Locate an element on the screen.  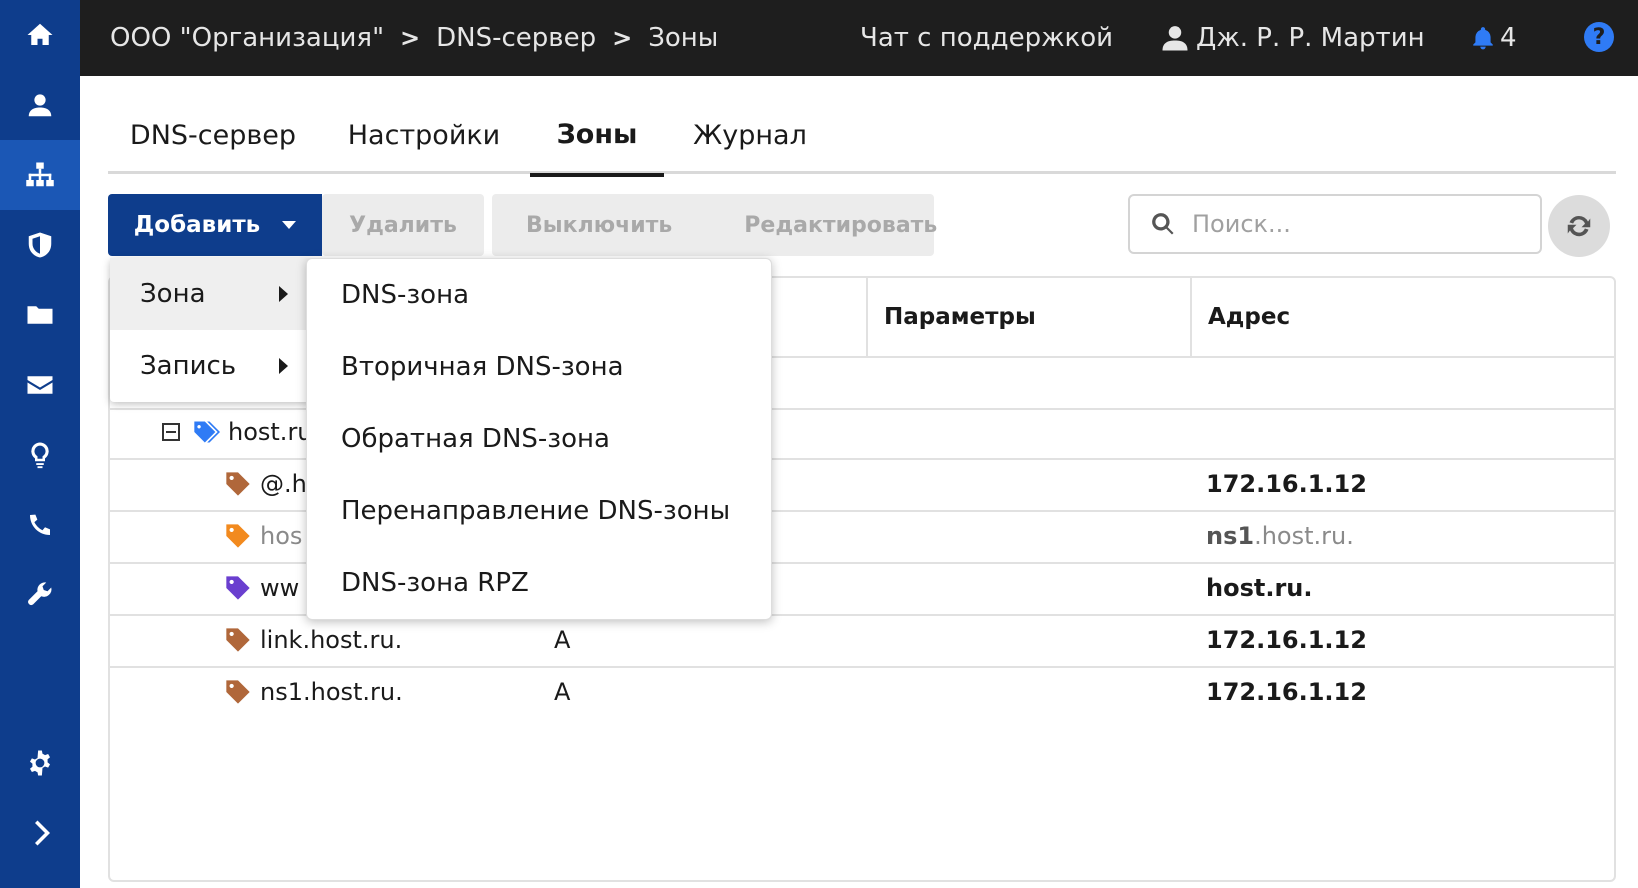
menu-item-label: Запись is located at coordinates (188, 366).